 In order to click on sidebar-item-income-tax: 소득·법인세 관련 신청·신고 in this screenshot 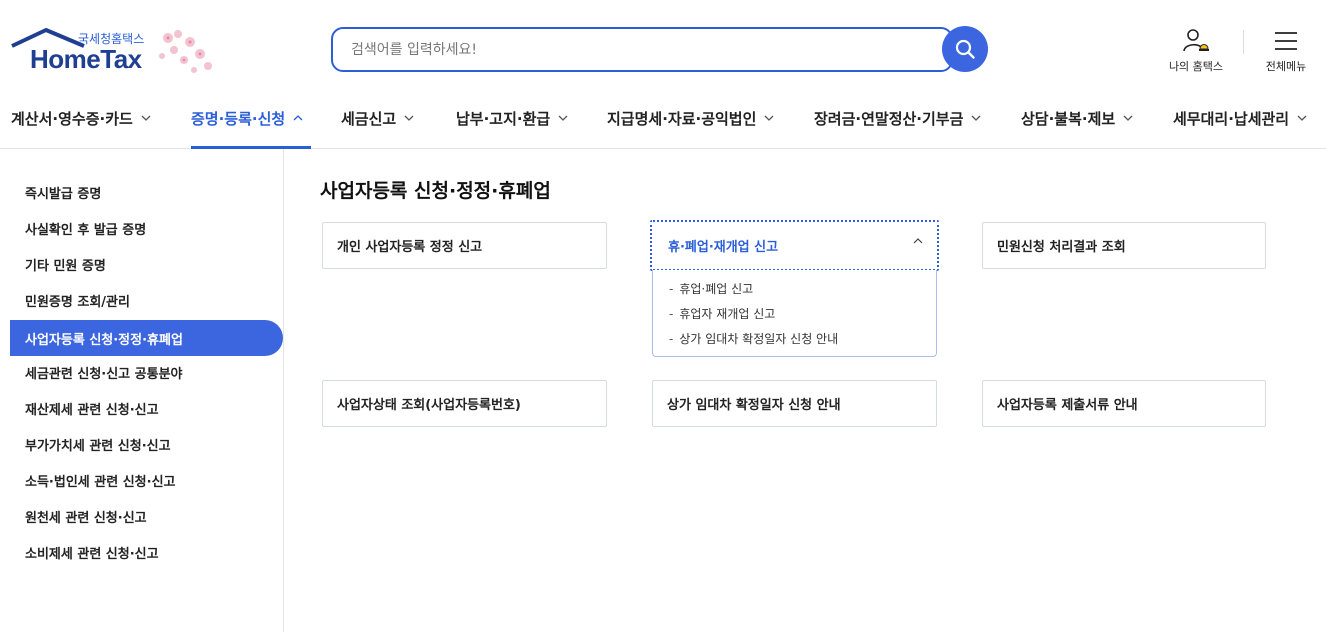, I will do `click(146, 480)`.